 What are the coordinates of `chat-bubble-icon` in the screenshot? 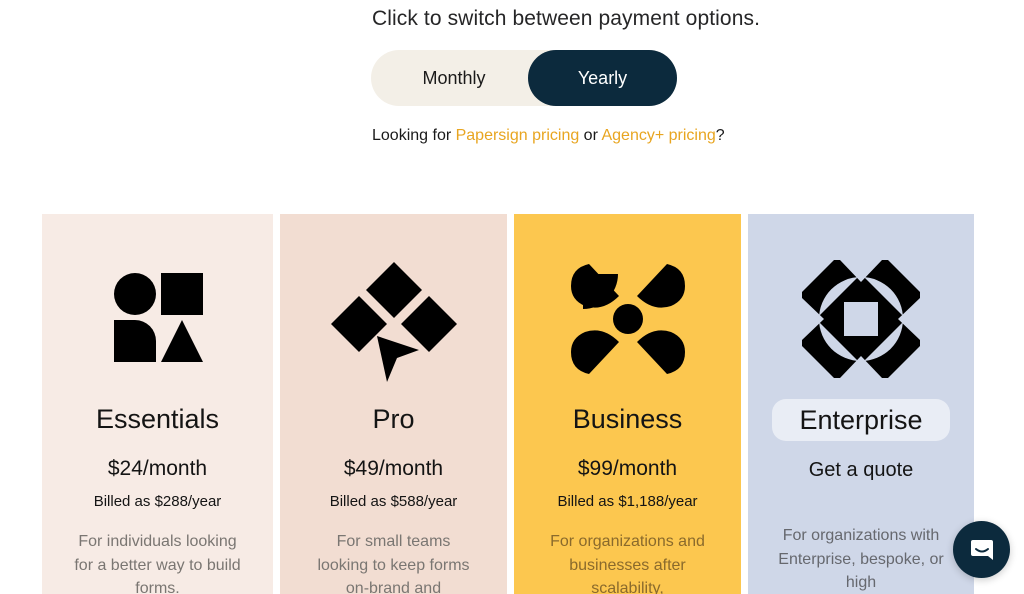 It's located at (981, 549).